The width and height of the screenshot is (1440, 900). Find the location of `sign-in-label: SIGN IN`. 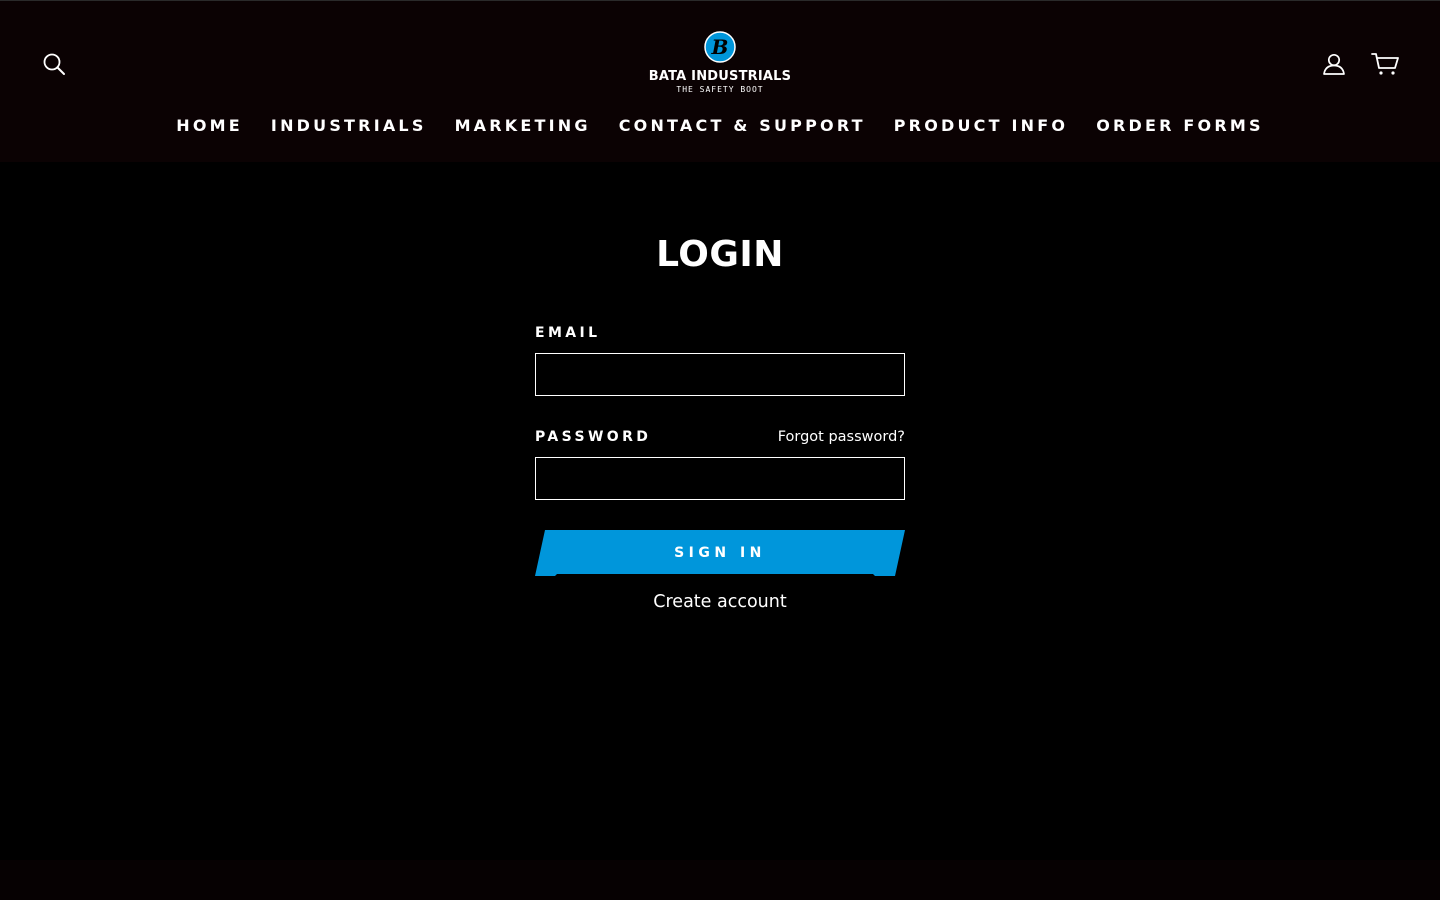

sign-in-label: SIGN IN is located at coordinates (720, 553).